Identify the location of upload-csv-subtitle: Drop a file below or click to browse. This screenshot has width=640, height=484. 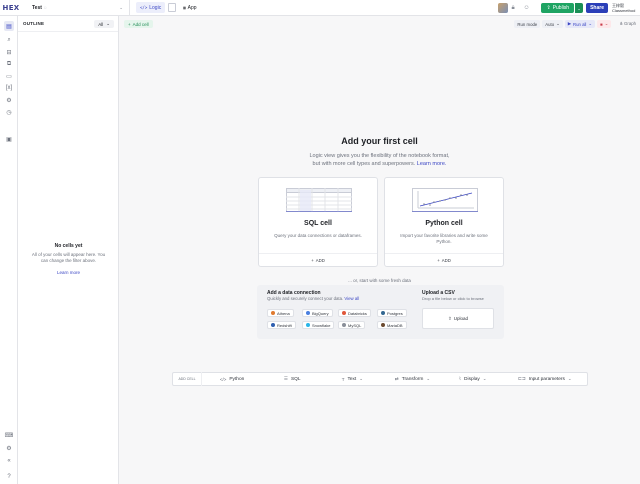
(453, 298).